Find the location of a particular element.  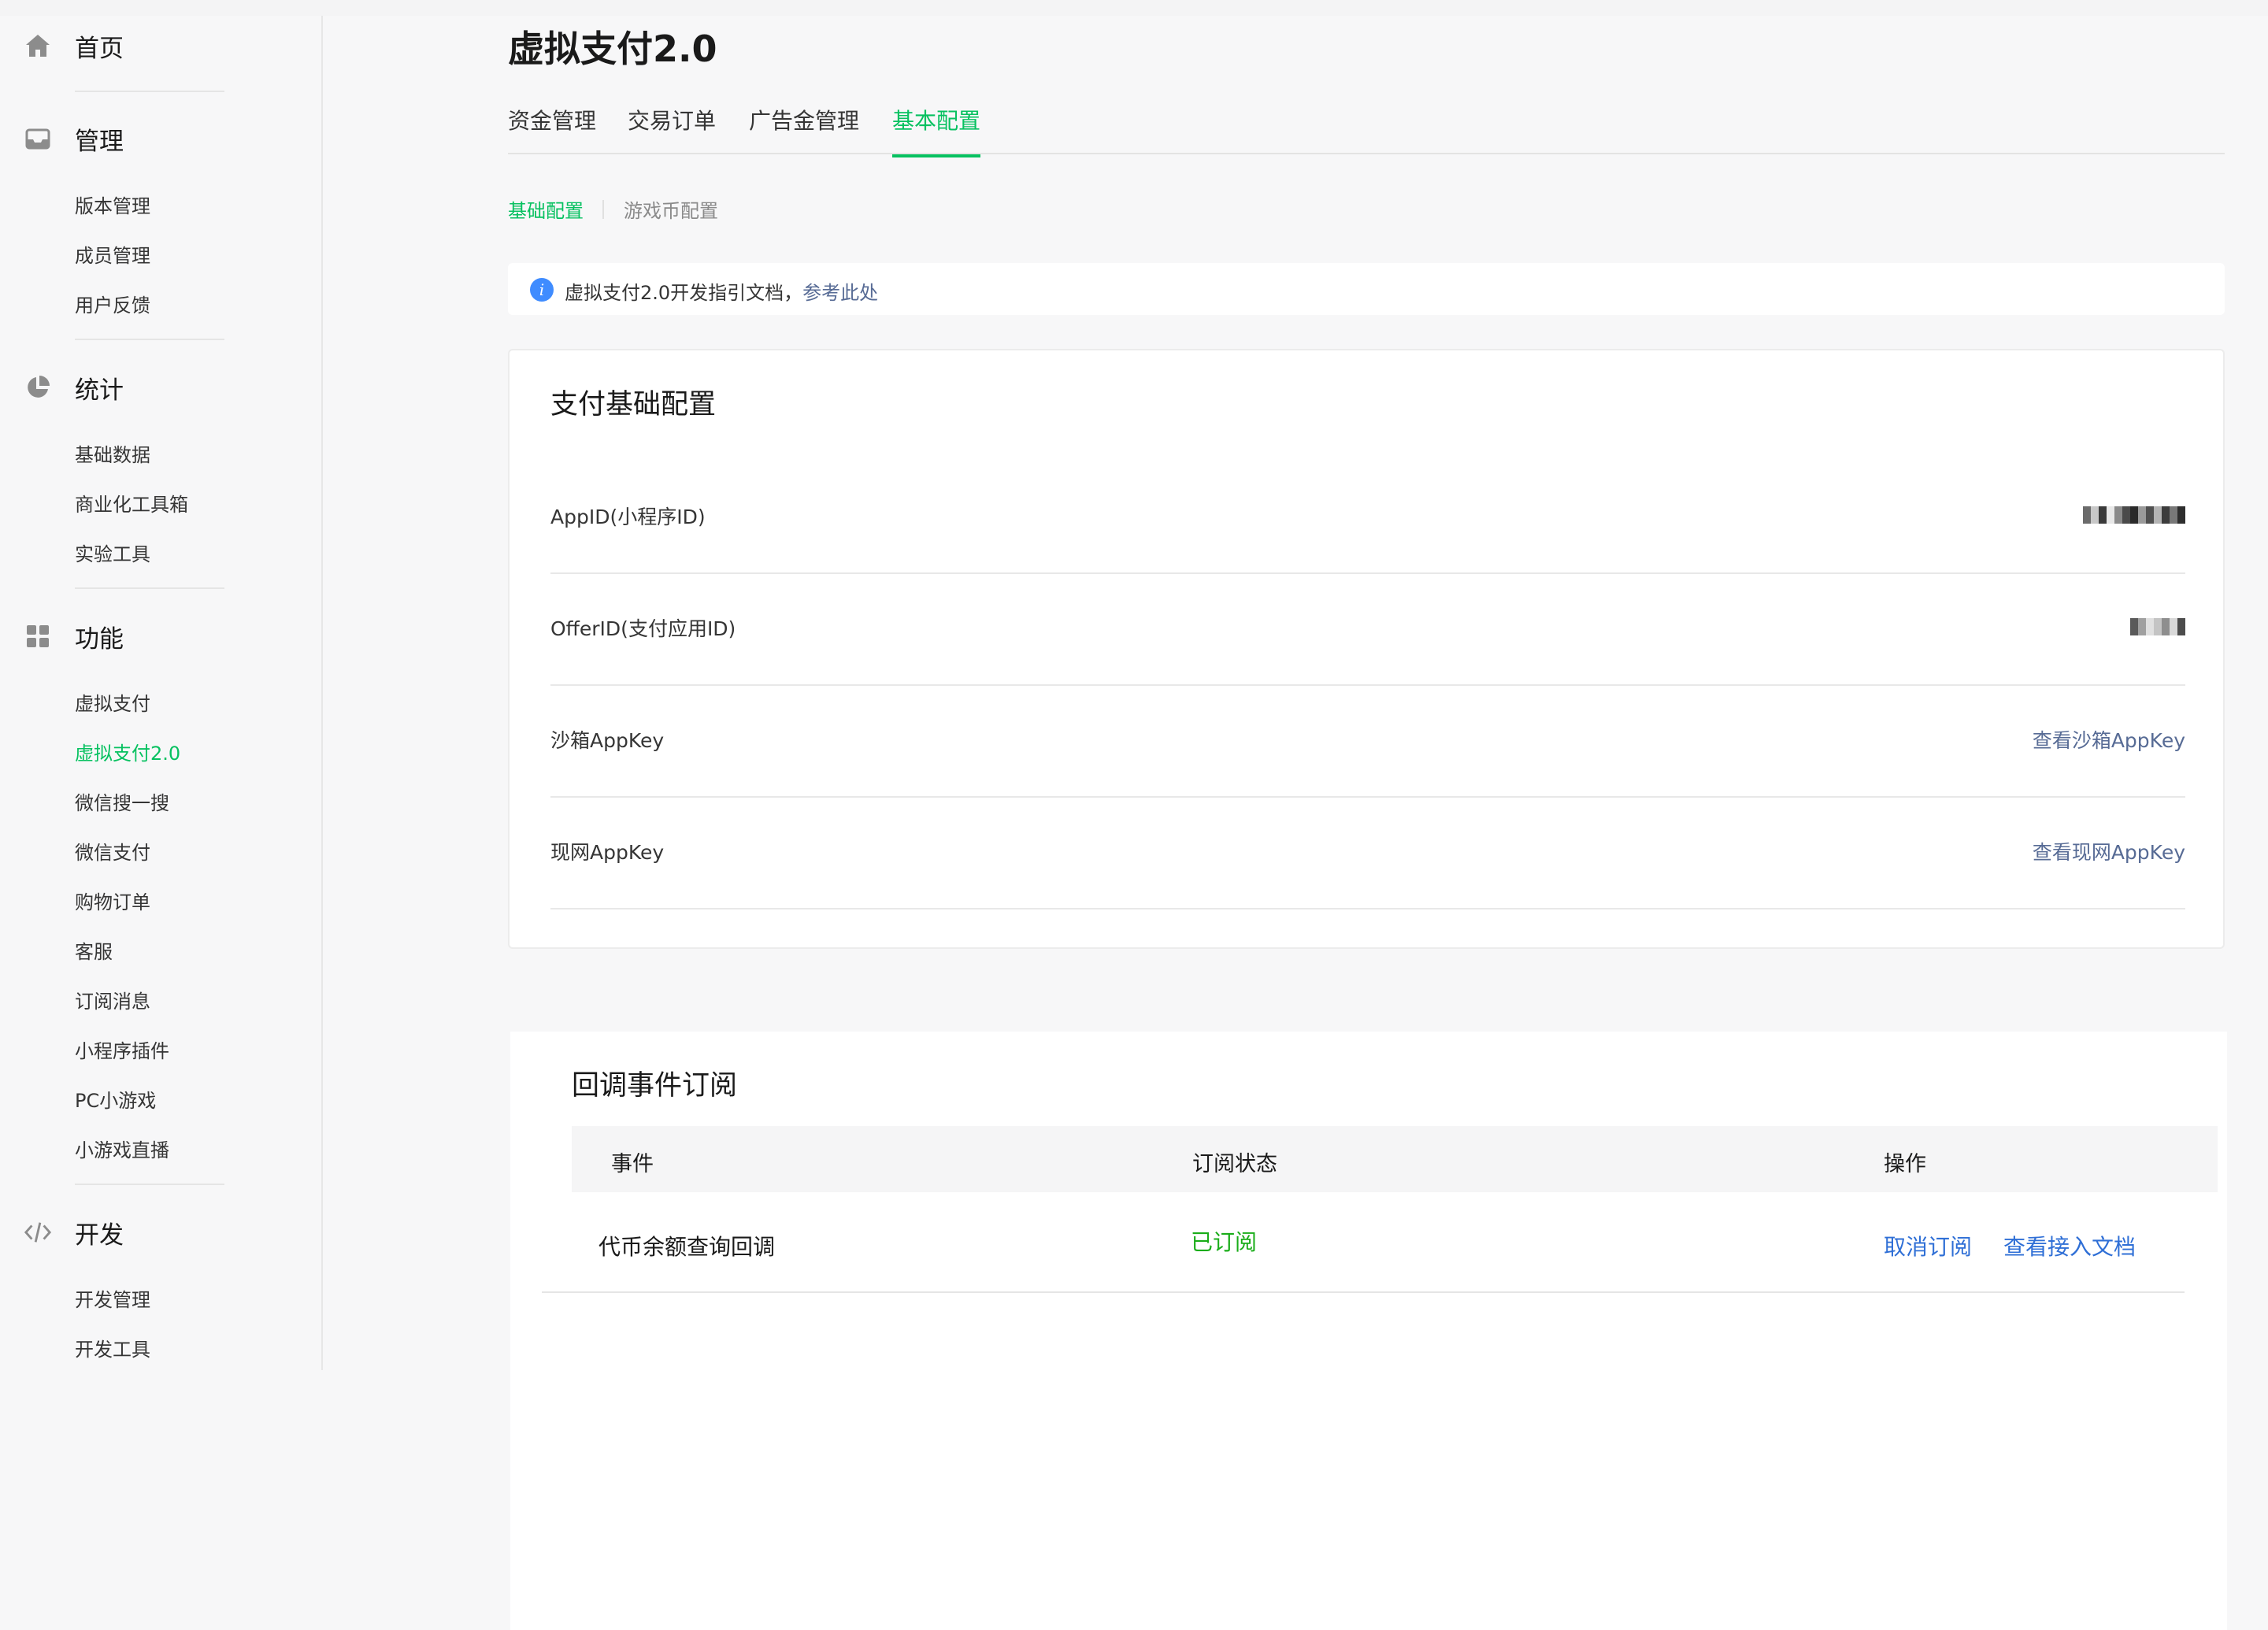

config-row-live-appkey: 现网AppKey 查看现网AppKey is located at coordinates (1367, 853).